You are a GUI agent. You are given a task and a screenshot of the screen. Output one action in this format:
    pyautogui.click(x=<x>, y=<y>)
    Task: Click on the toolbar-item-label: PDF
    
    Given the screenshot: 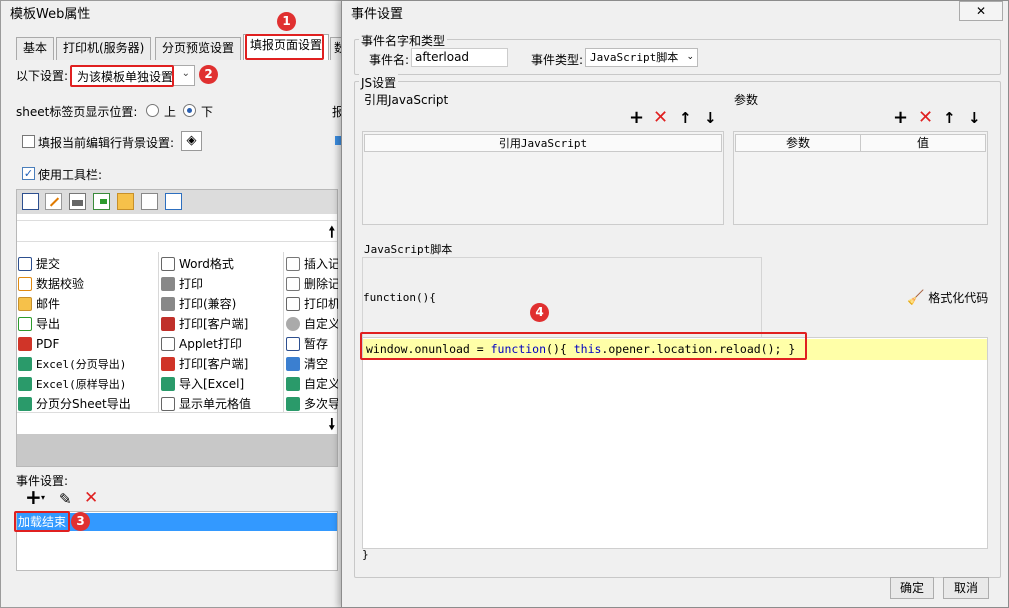 What is the action you would take?
    pyautogui.click(x=48, y=344)
    